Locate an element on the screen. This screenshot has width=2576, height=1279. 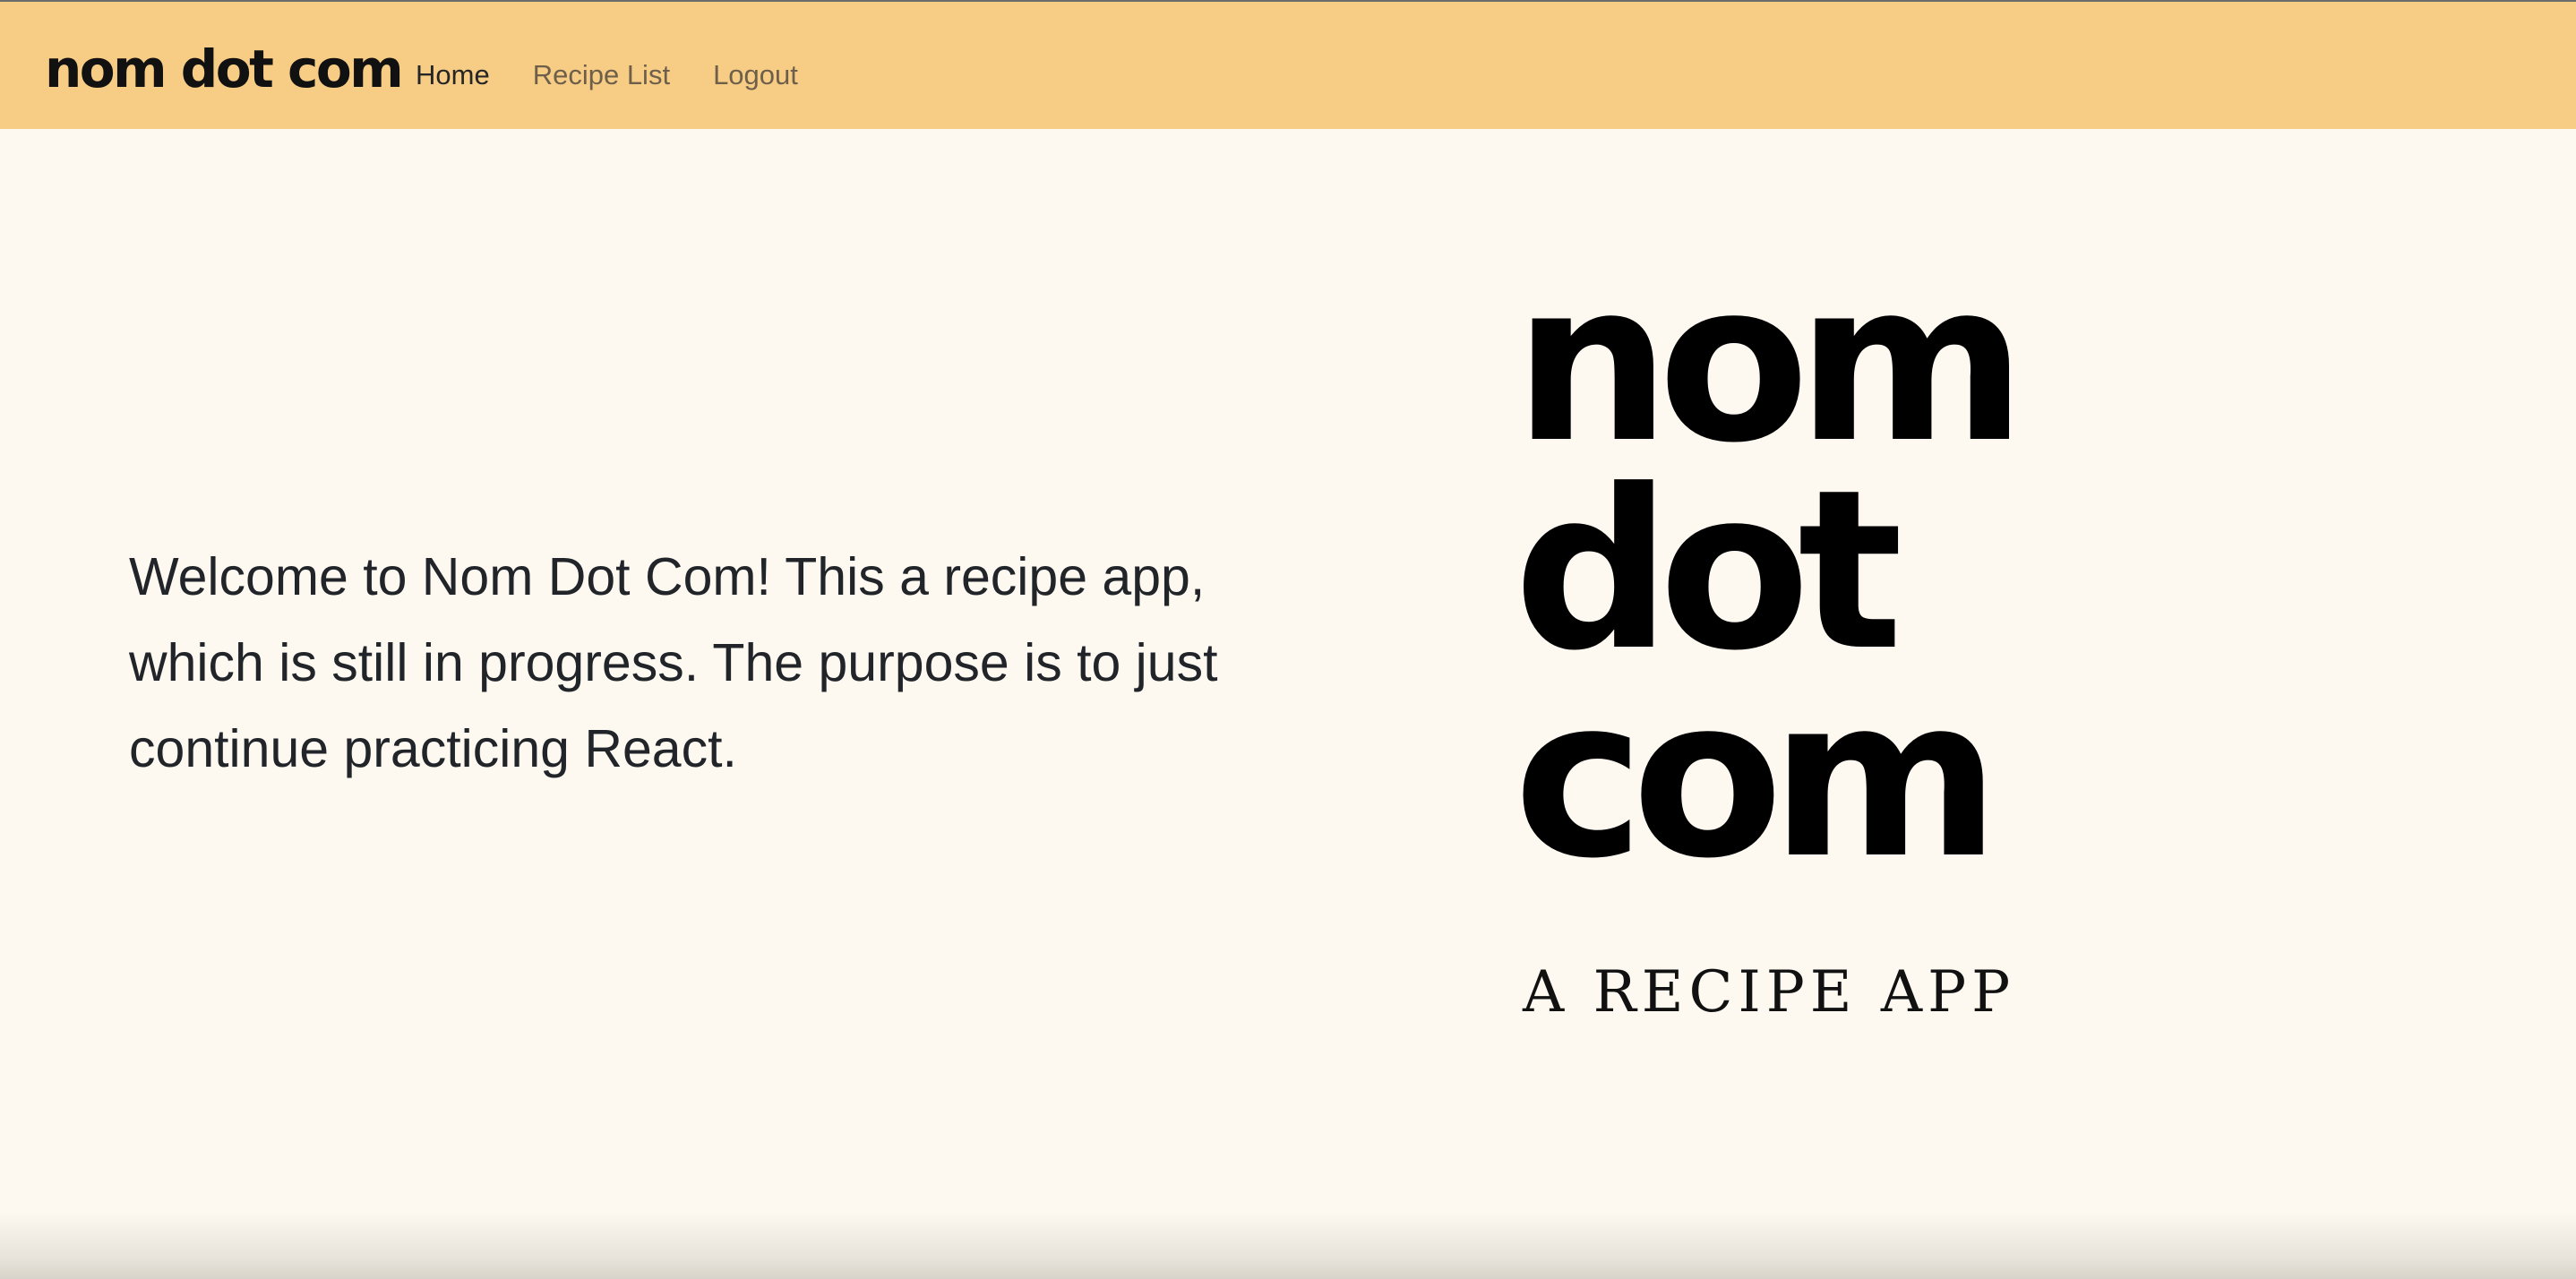
nav-links: Home Recipe List Logout is located at coordinates (628, 76).